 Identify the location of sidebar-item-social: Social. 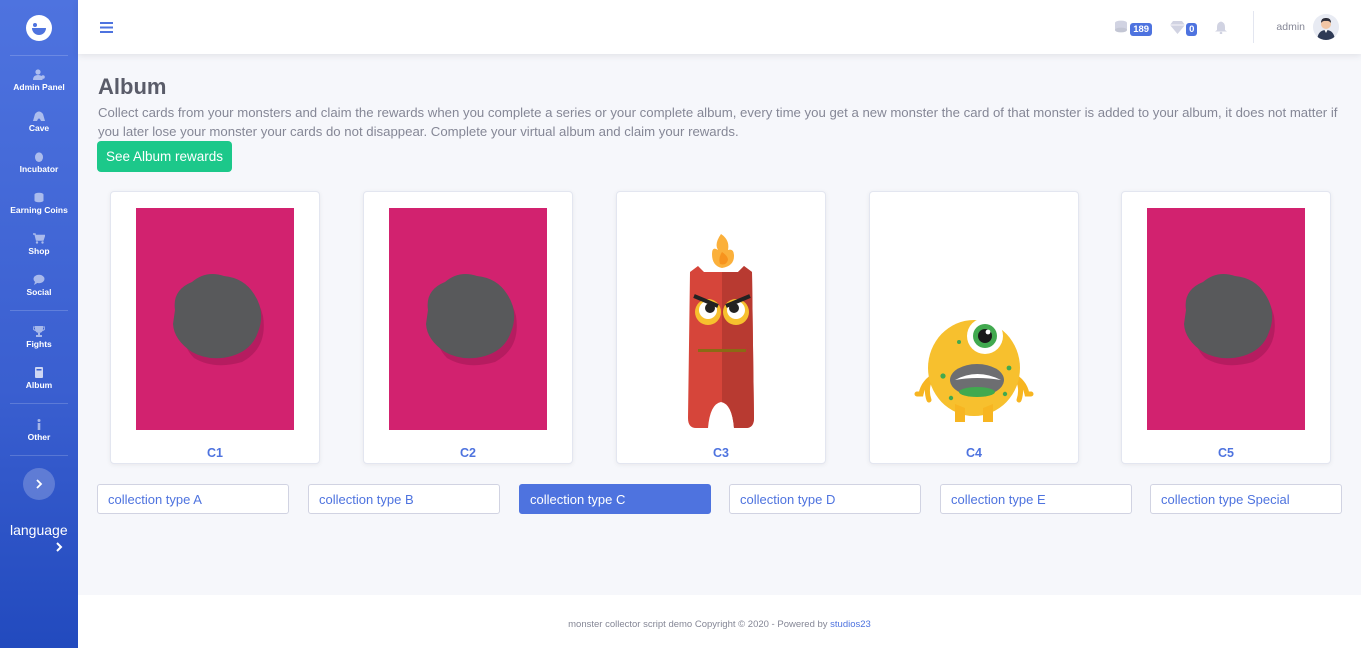
(39, 285).